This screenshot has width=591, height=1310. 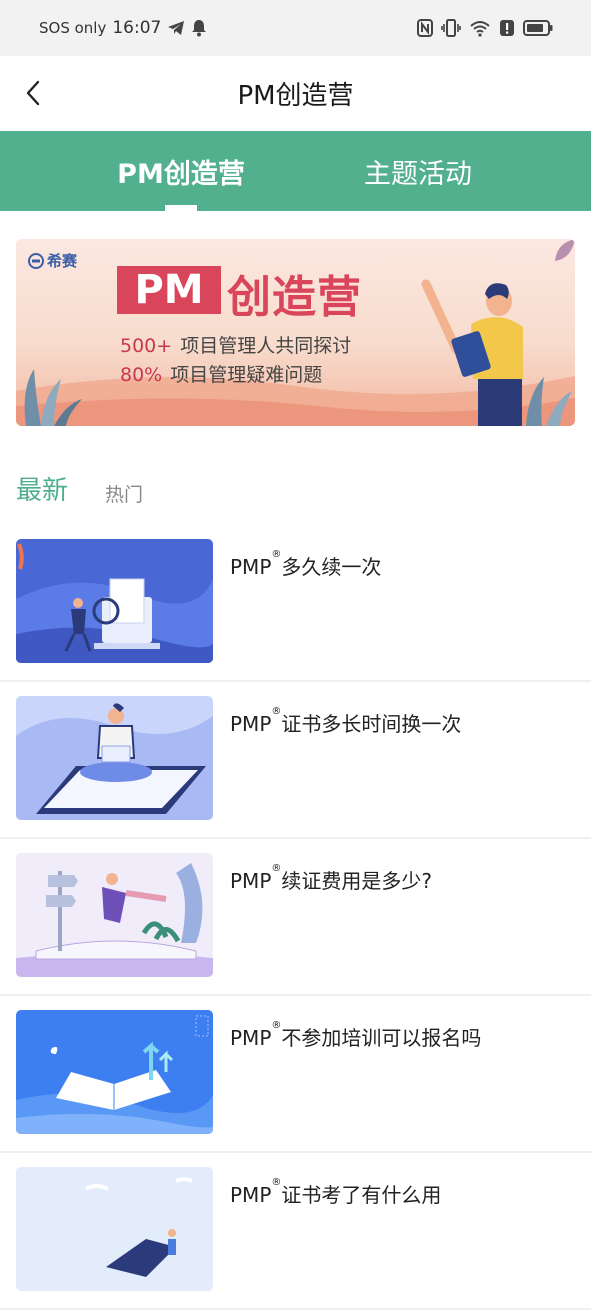 What do you see at coordinates (141, 375) in the screenshot?
I see `banner-line-2-number: 80%` at bounding box center [141, 375].